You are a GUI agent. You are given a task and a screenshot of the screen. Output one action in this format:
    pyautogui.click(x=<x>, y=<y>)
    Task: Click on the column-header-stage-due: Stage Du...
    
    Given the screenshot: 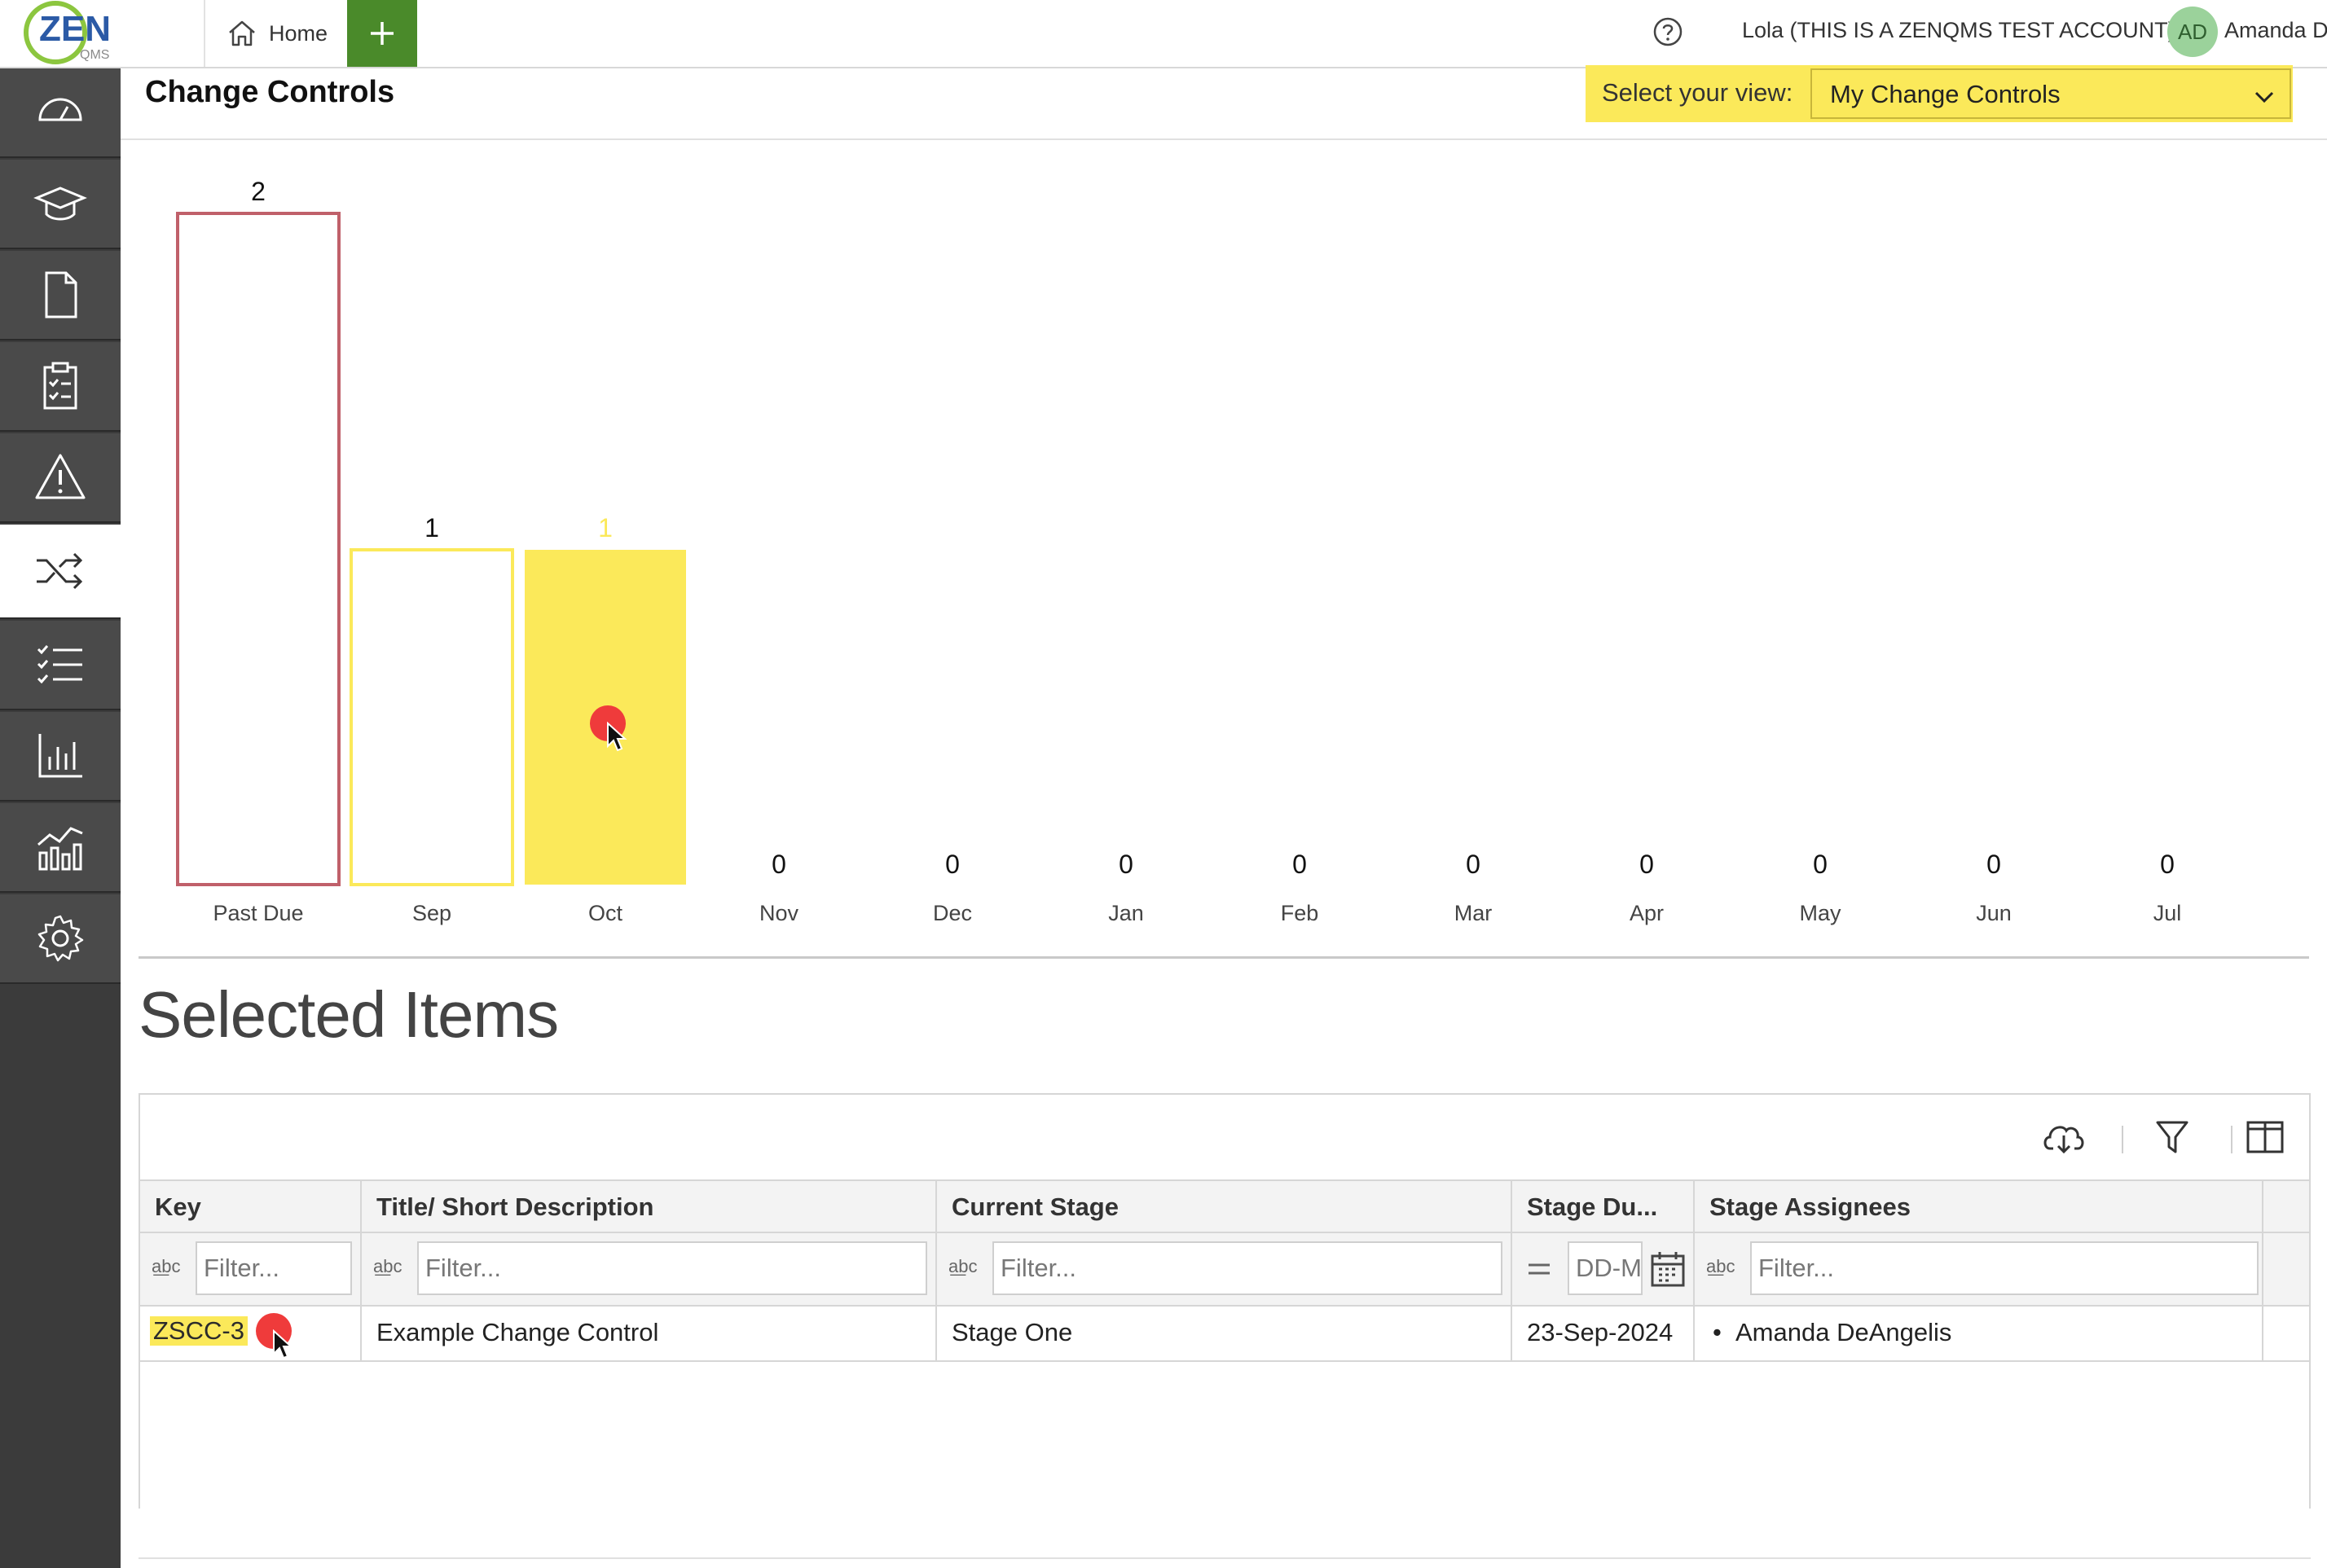 What is the action you would take?
    pyautogui.click(x=1603, y=1206)
    